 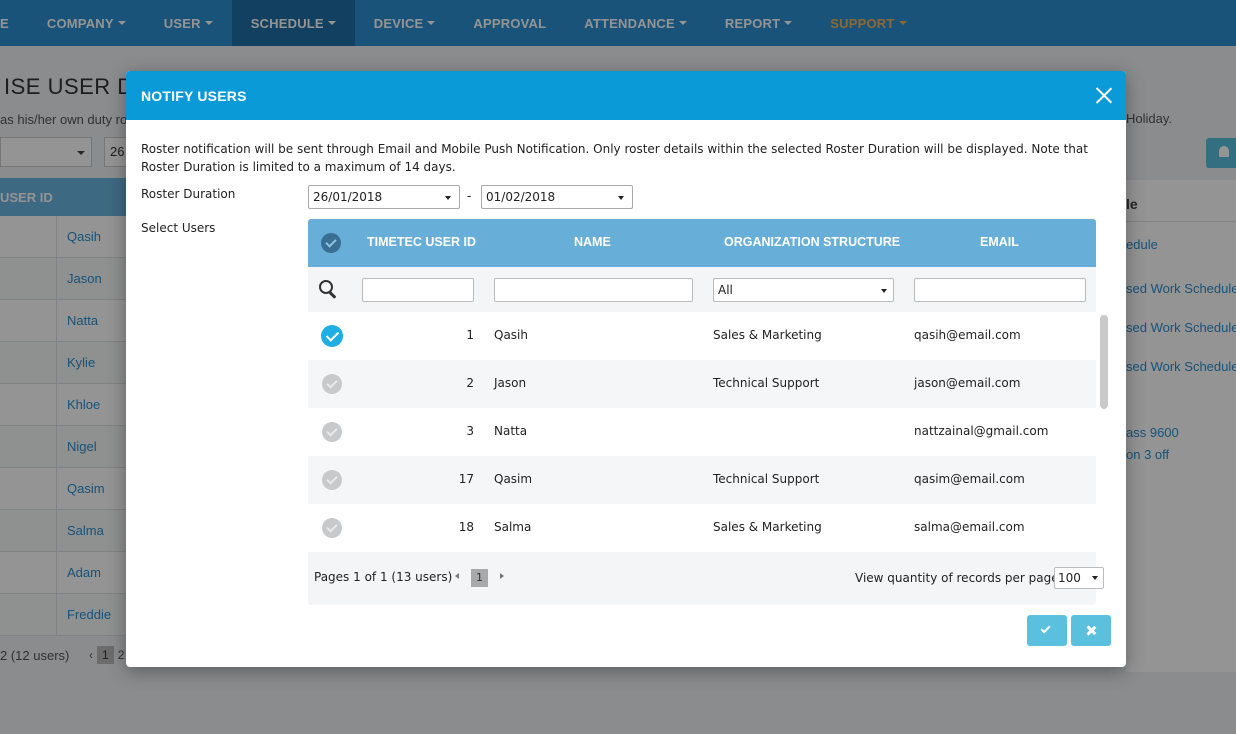 What do you see at coordinates (969, 479) in the screenshot?
I see `cell-email: qasim@email.com` at bounding box center [969, 479].